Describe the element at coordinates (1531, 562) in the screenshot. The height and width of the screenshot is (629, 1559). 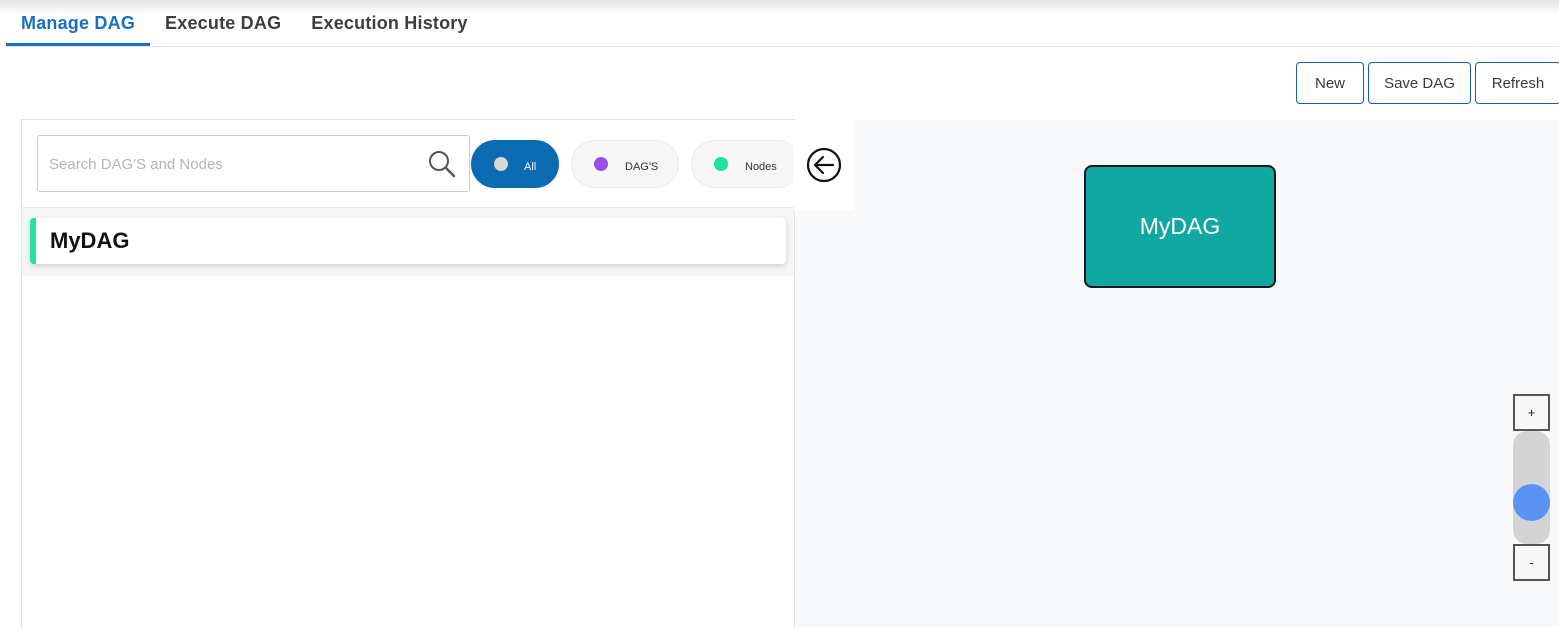
I see `zoom-out-button: -` at that location.